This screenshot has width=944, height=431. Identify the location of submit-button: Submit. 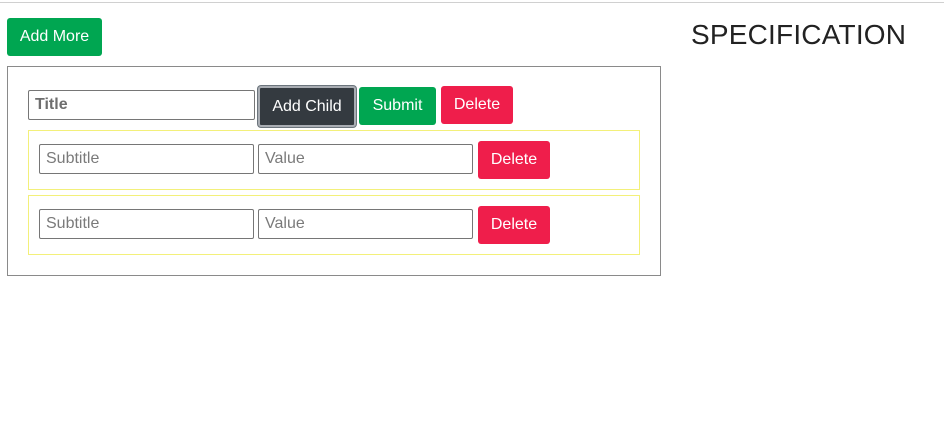
(397, 106).